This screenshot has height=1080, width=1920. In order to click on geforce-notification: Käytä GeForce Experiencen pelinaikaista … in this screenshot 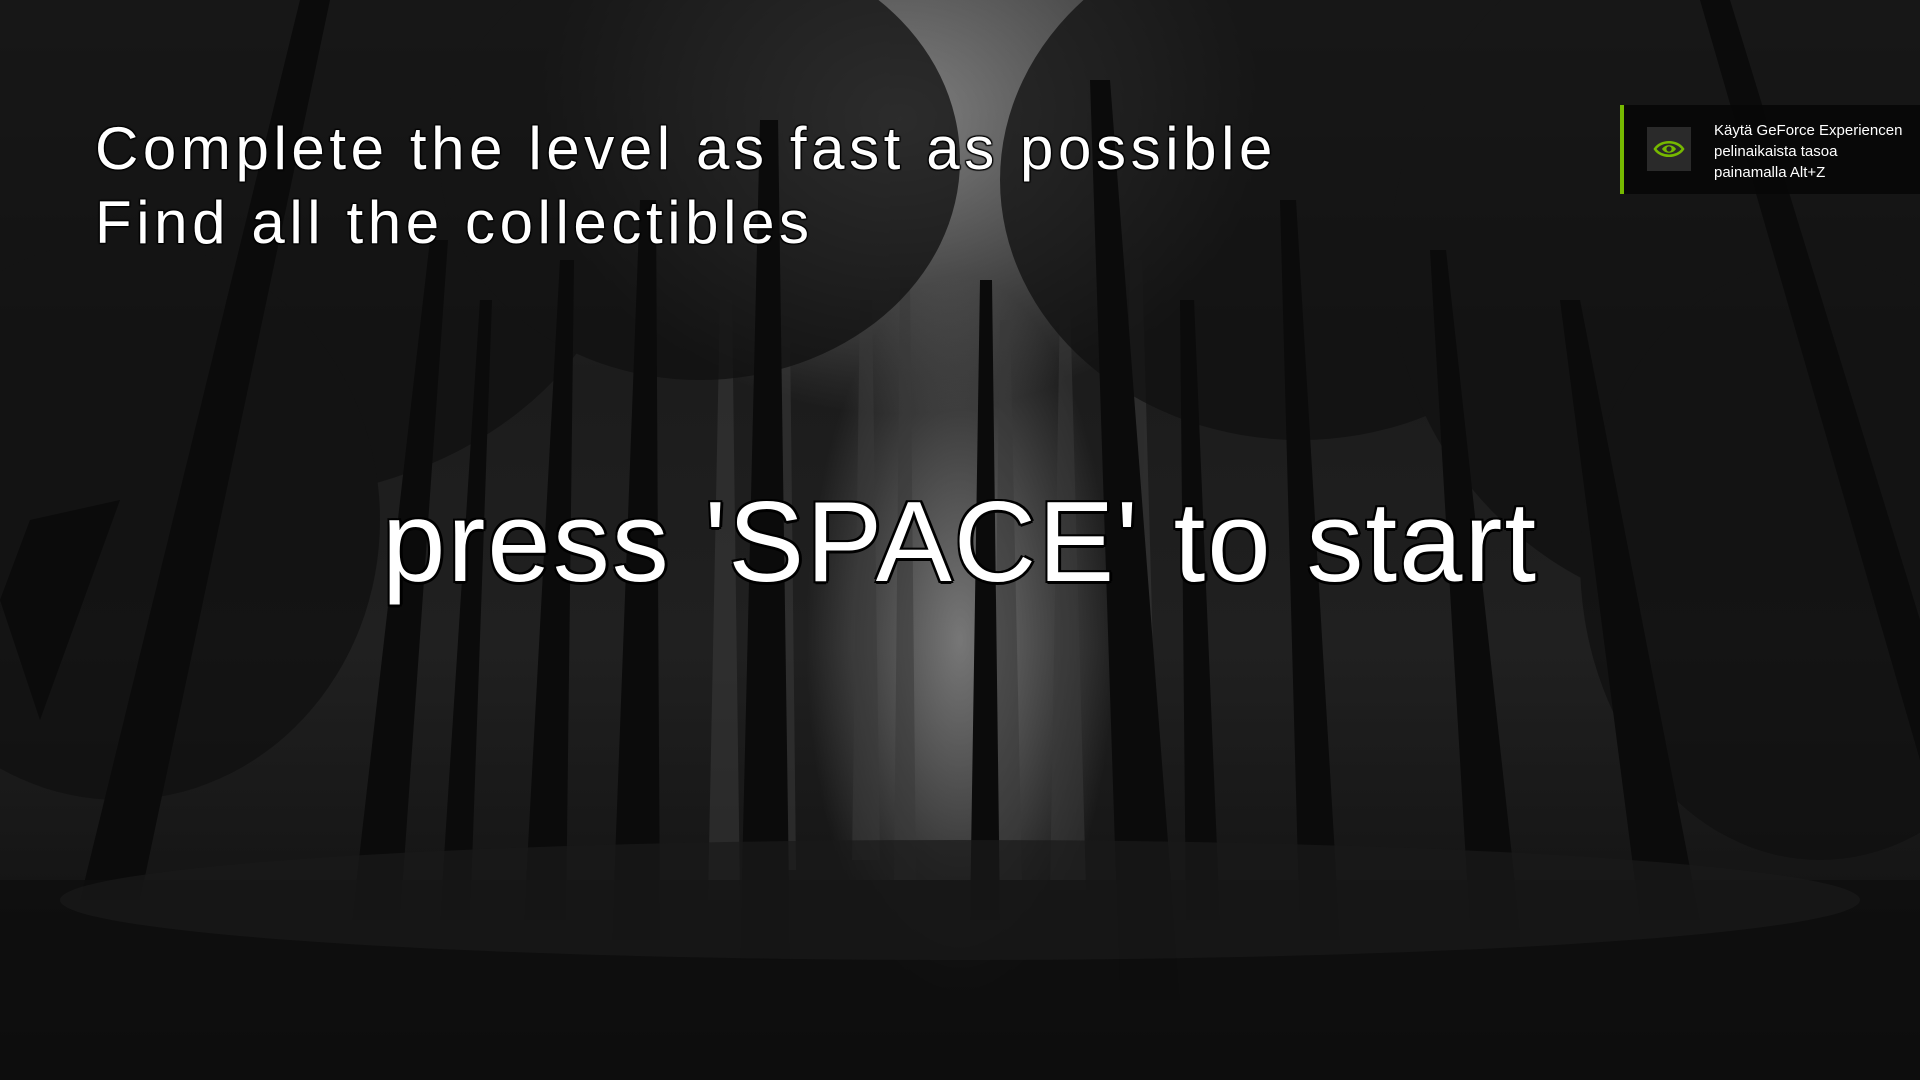, I will do `click(1770, 149)`.